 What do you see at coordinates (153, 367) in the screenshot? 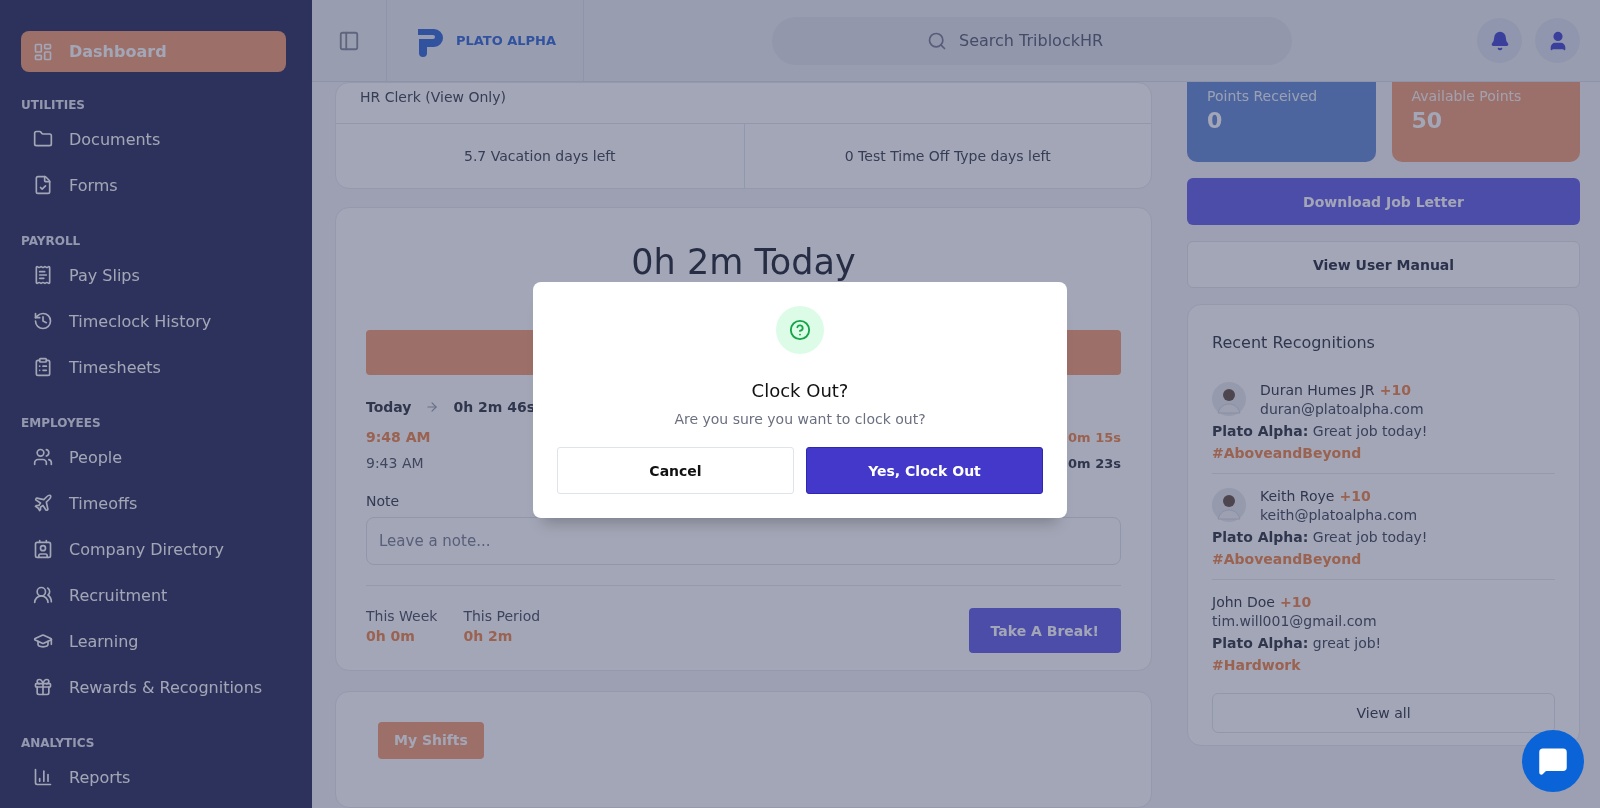
I see `sidebar-item: Timesheets` at bounding box center [153, 367].